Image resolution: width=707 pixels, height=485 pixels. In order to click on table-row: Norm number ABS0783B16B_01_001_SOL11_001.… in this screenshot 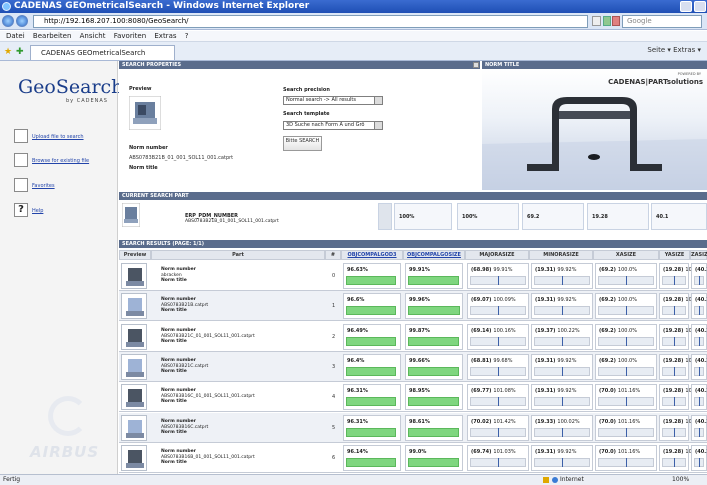, I will do `click(413, 458)`.